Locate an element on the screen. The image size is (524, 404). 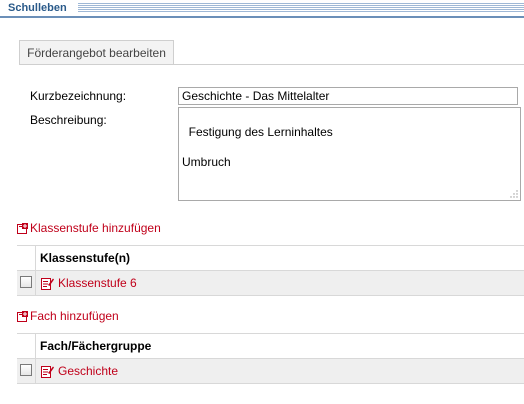
add-fach-link: Fach hinzufügen is located at coordinates (68, 316).